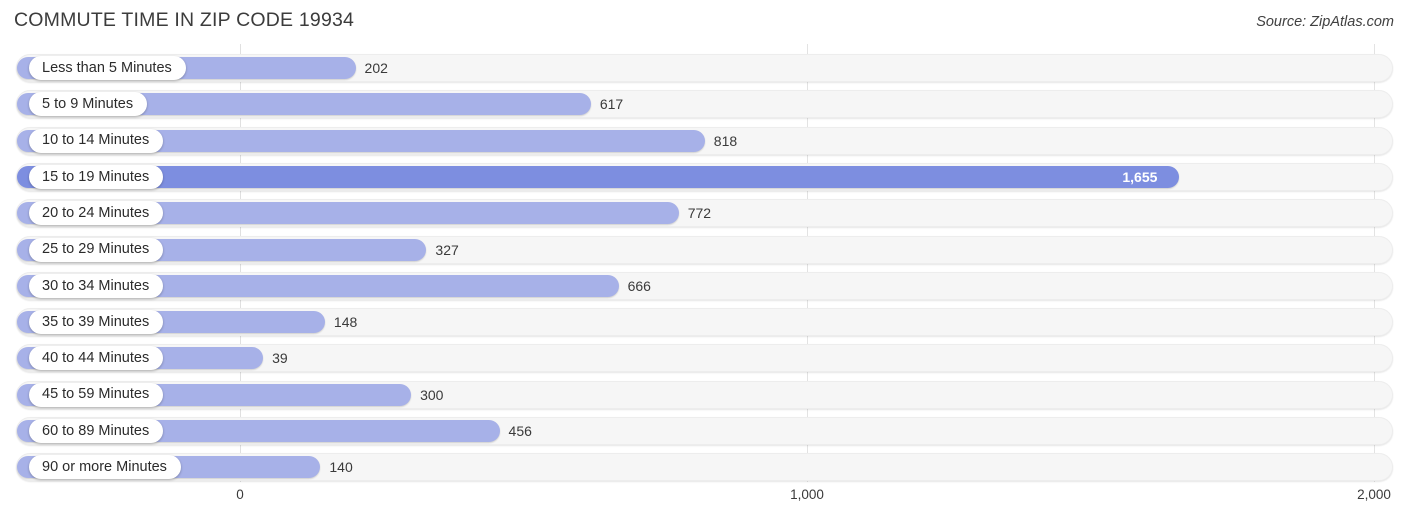  What do you see at coordinates (704, 68) in the screenshot?
I see `bar-row: Less than 5 Minutes 202` at bounding box center [704, 68].